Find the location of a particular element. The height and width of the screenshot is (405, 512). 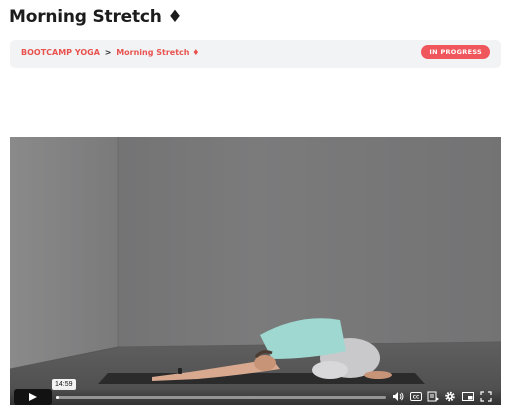

breadcrumb: BOOTCAMP YOGA > Morning Stretch ♦ is located at coordinates (110, 52).